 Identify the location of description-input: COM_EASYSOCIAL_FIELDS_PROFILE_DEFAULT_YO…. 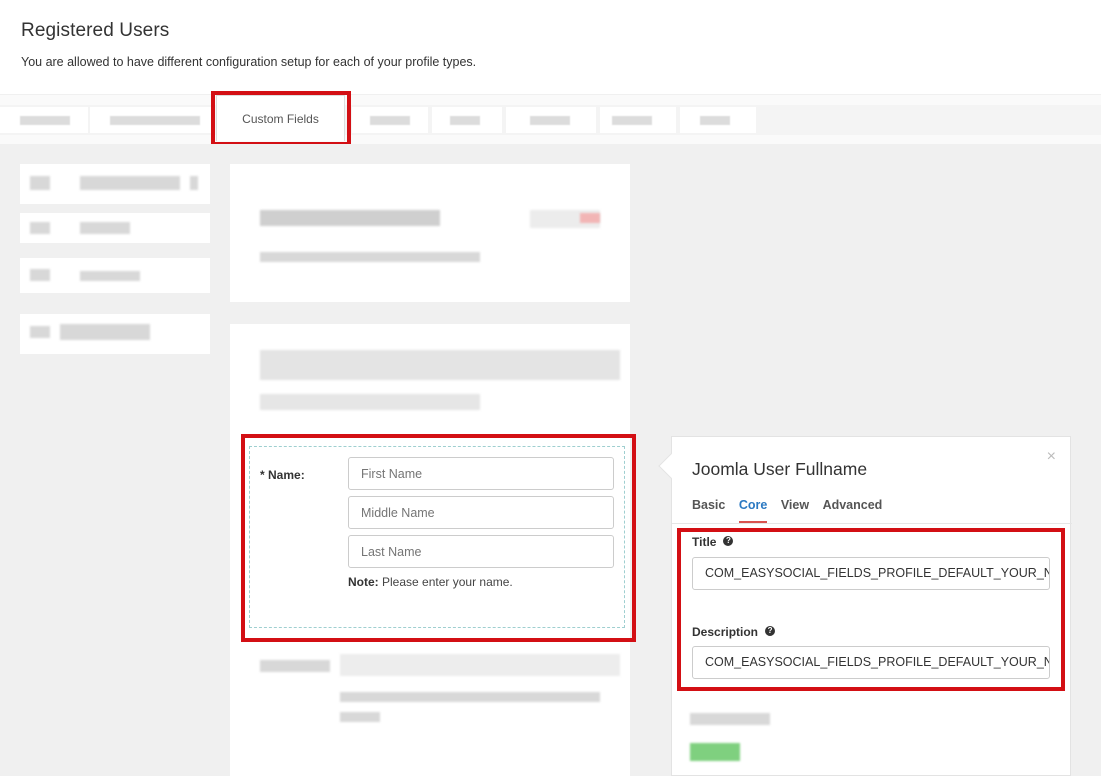
(871, 662).